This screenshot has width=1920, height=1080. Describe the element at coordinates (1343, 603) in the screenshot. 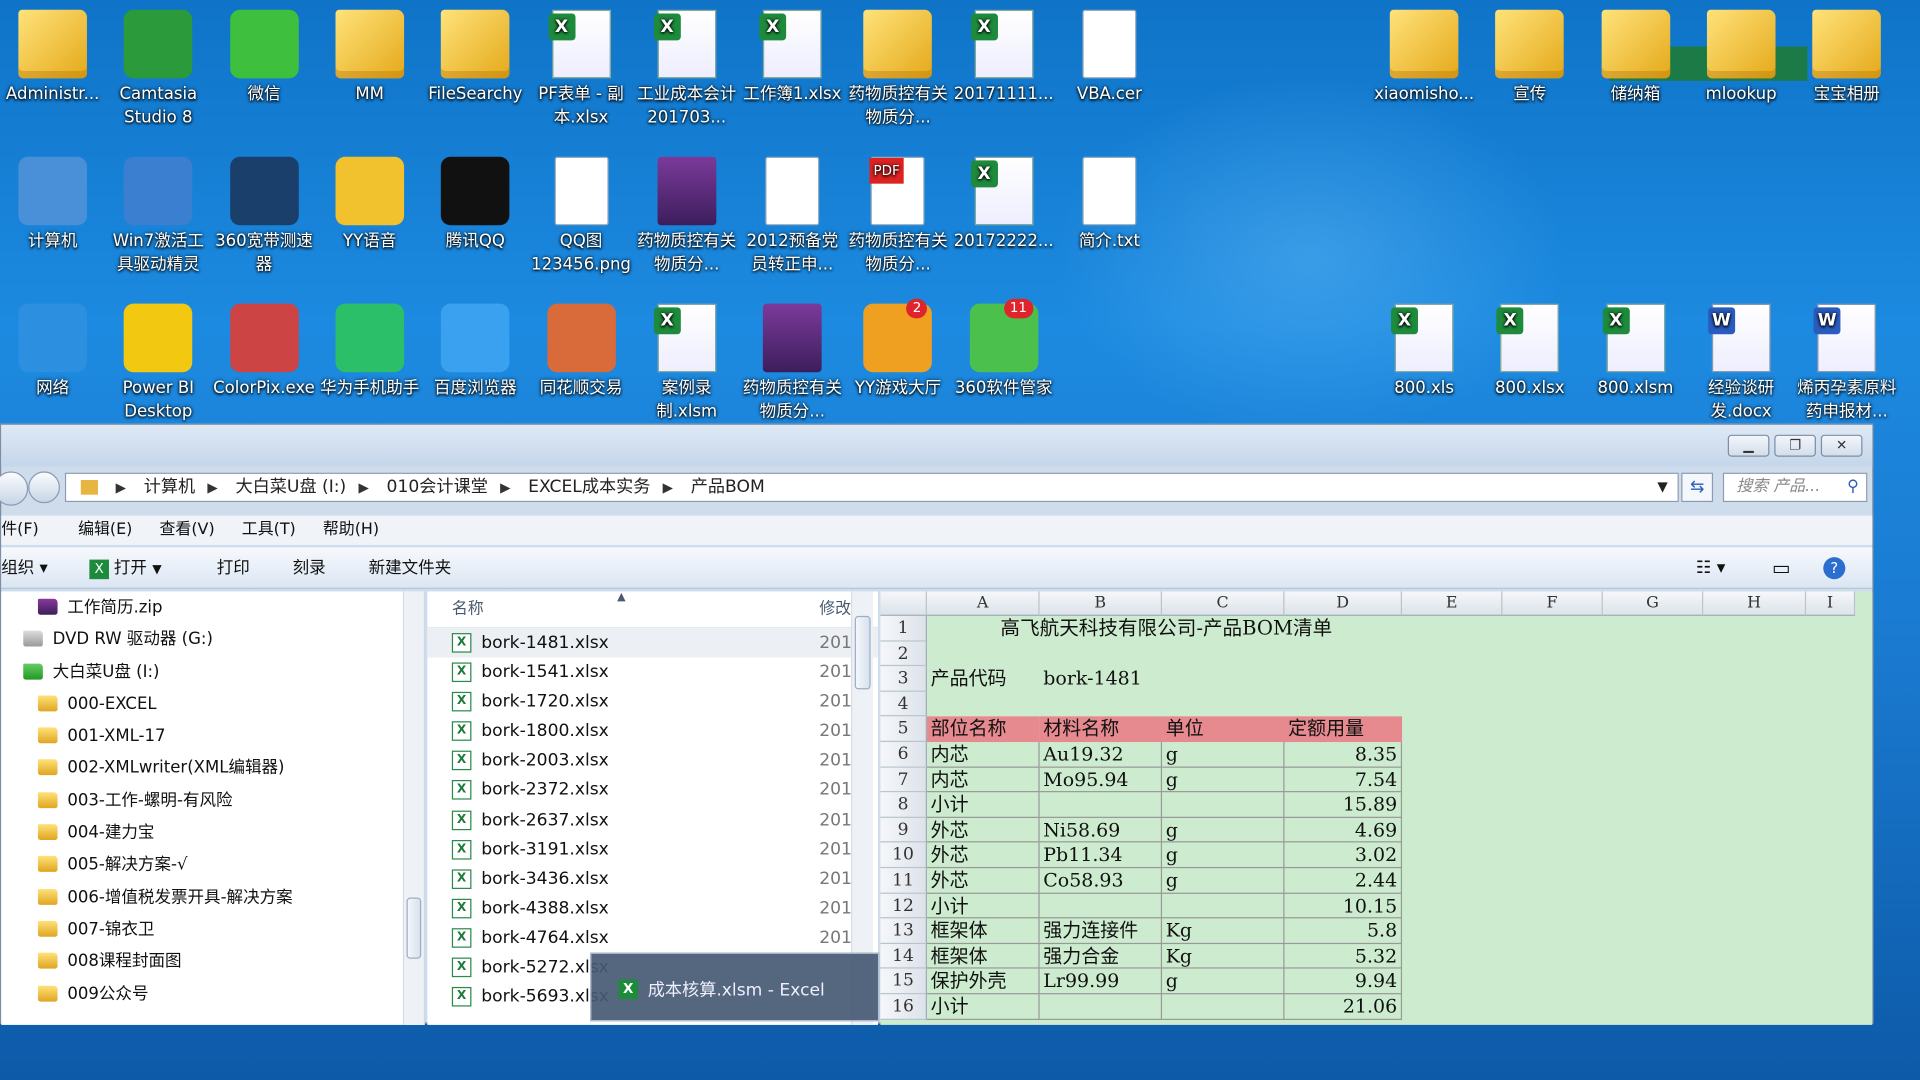

I see `column-header: D` at that location.